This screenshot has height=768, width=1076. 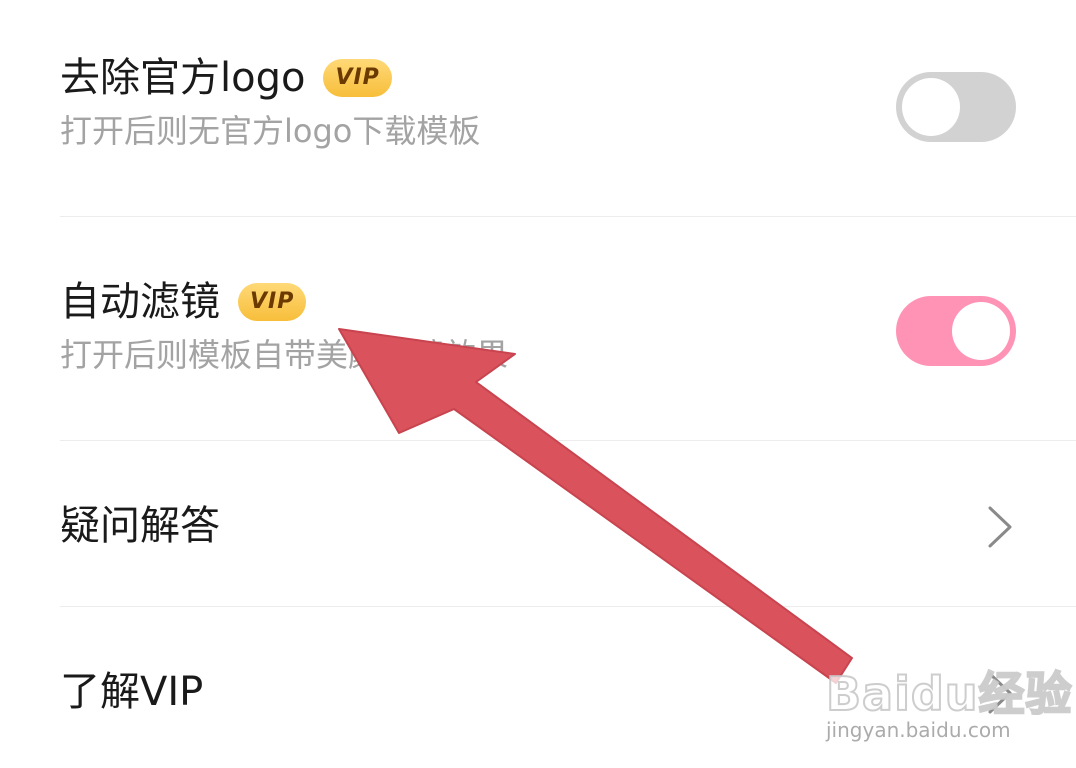 What do you see at coordinates (183, 78) in the screenshot?
I see `remove-logo-title: 去除官方logo` at bounding box center [183, 78].